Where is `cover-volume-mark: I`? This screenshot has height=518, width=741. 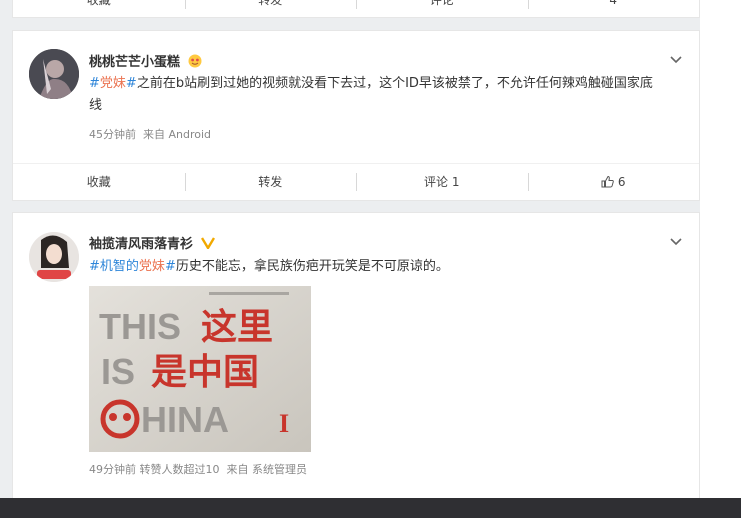 cover-volume-mark: I is located at coordinates (284, 423).